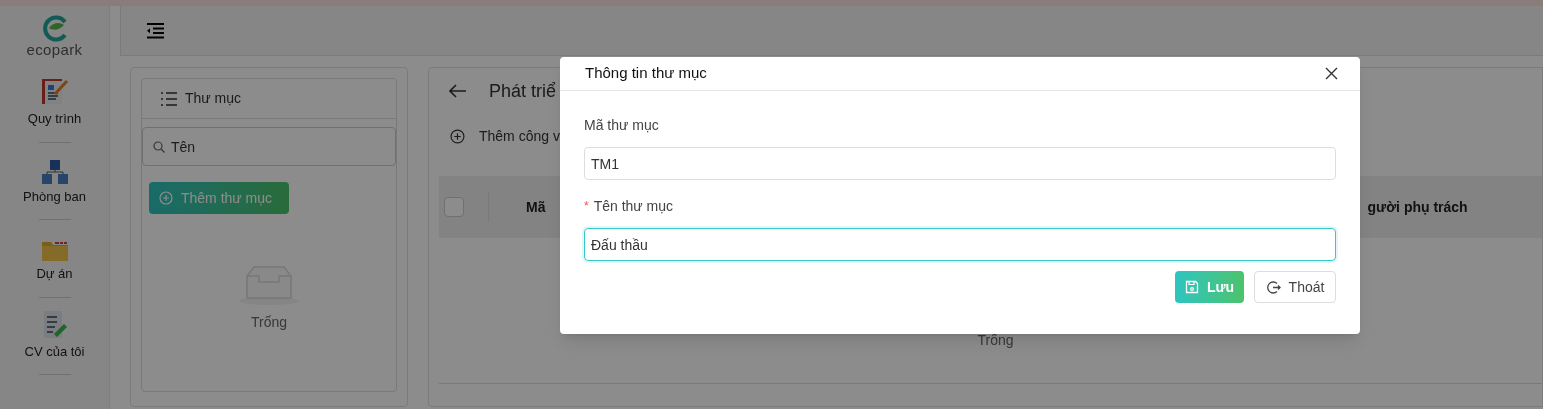 Image resolution: width=1543 pixels, height=409 pixels. Describe the element at coordinates (499, 136) in the screenshot. I see `add-task-button: Thêm công v` at that location.